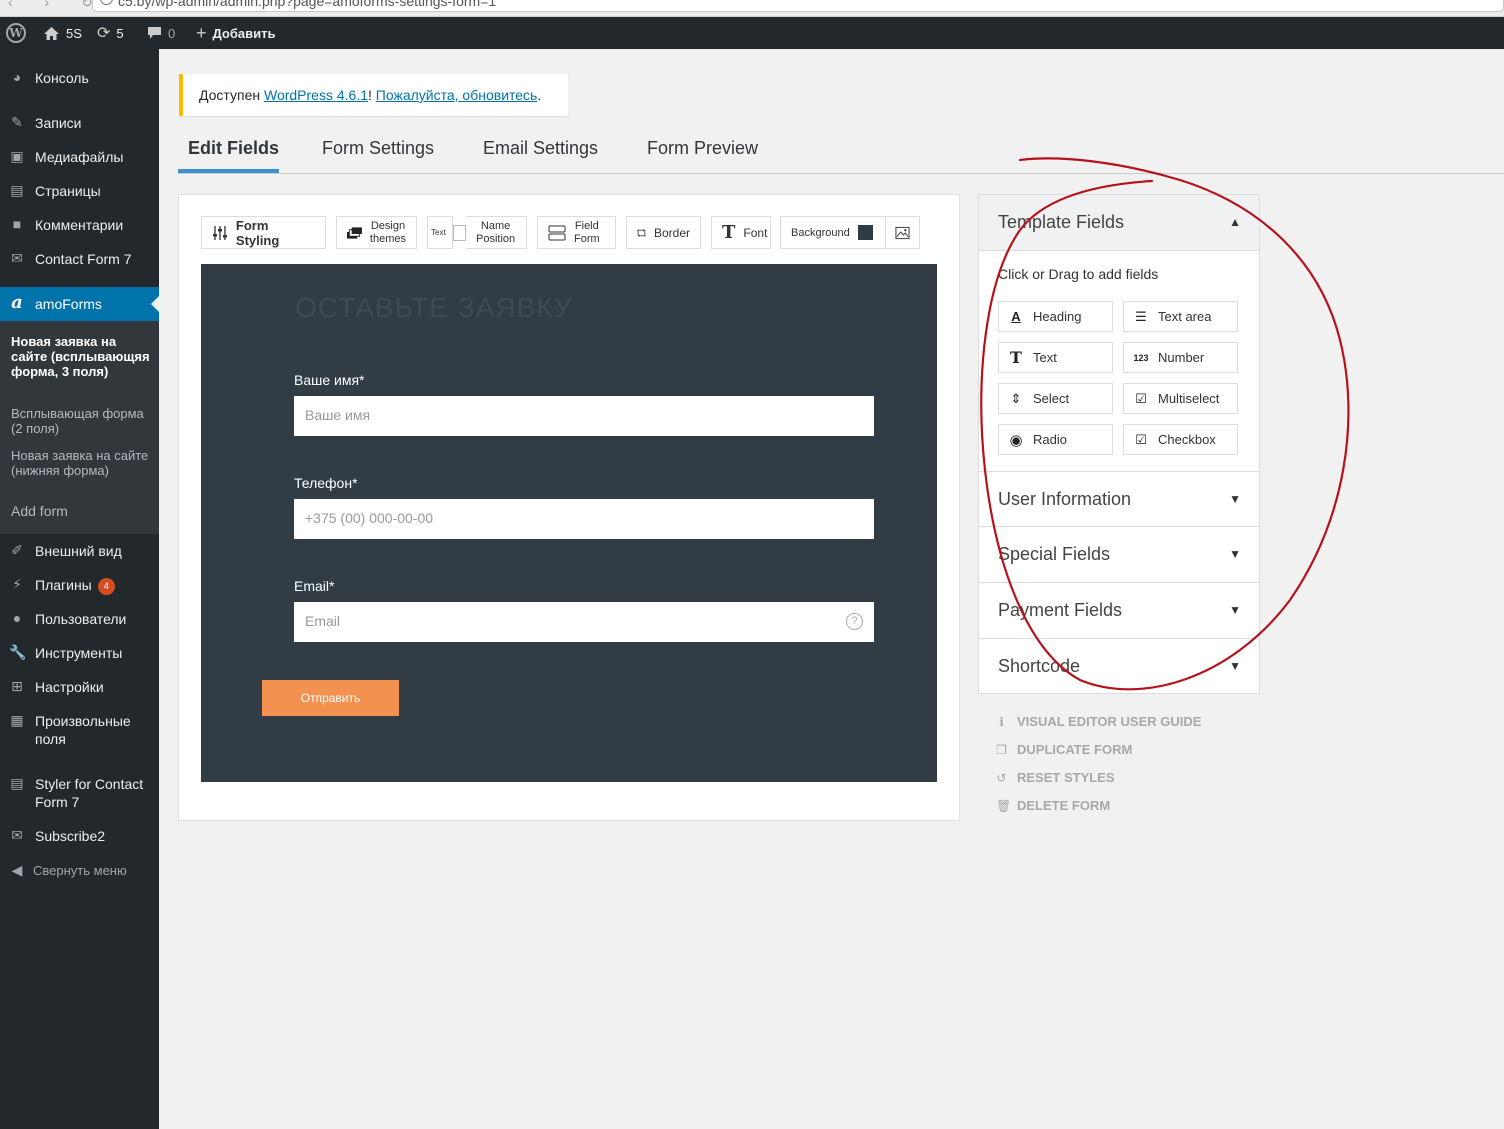  Describe the element at coordinates (62, 33) in the screenshot. I see `site-name-link: 5S` at that location.